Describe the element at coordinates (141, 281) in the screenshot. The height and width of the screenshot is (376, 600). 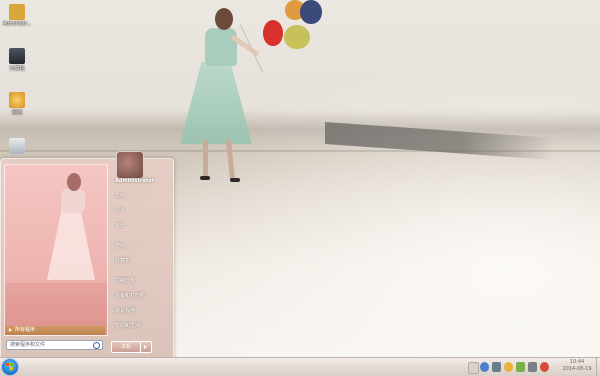
I see `start-menu-item-control-panel: 控制面板` at that location.